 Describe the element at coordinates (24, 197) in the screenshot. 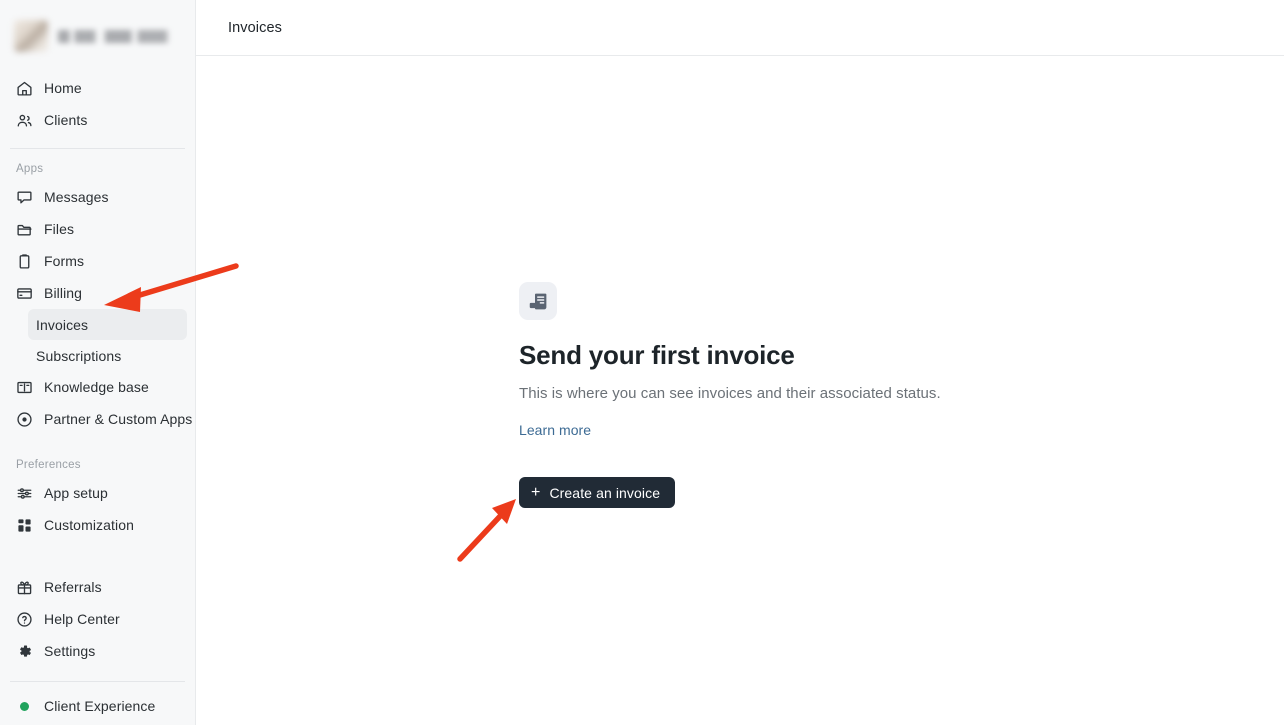

I see `message-icon` at that location.